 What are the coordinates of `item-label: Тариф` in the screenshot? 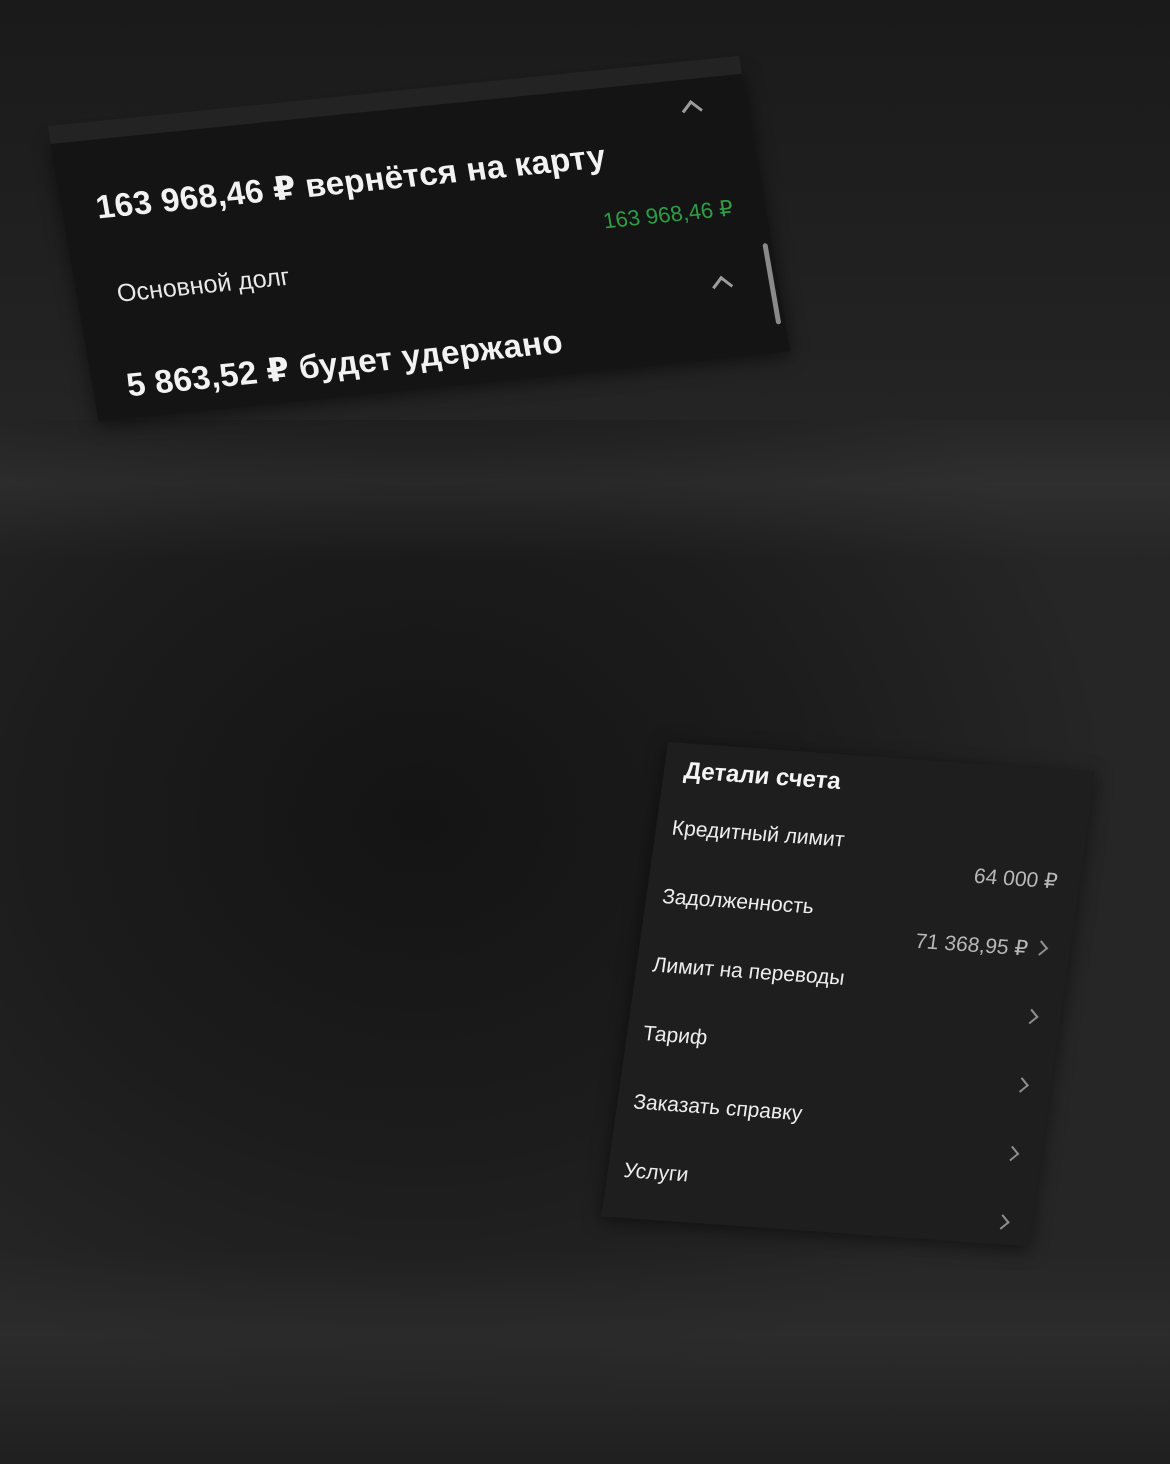 It's located at (675, 1036).